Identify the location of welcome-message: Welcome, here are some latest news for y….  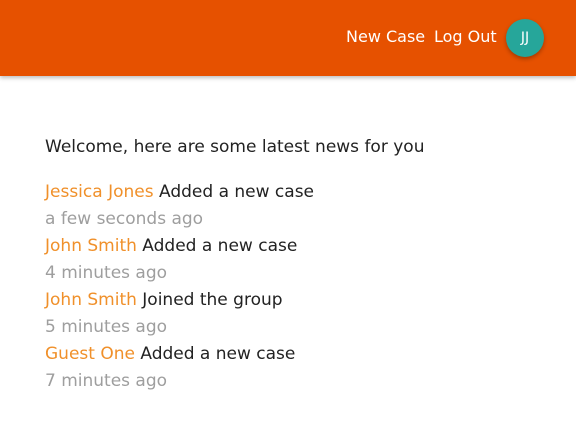
(235, 147).